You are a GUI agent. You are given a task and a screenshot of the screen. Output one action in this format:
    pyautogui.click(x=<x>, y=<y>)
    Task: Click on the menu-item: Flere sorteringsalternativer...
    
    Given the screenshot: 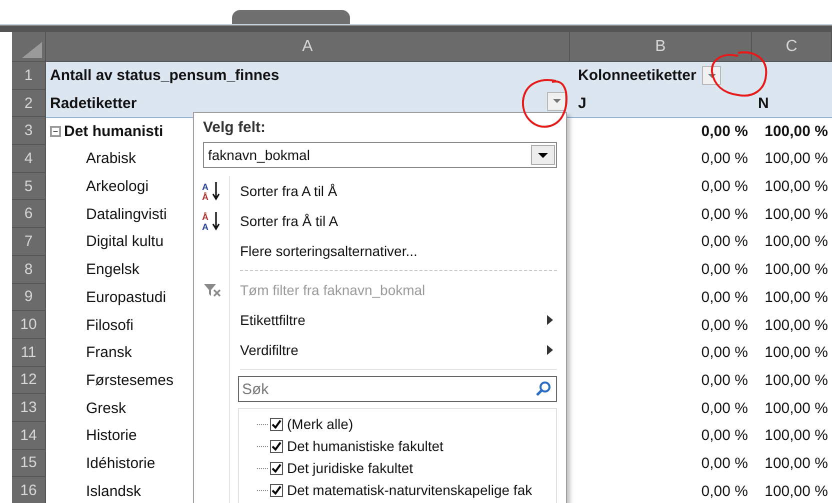 What is the action you would take?
    pyautogui.click(x=375, y=251)
    